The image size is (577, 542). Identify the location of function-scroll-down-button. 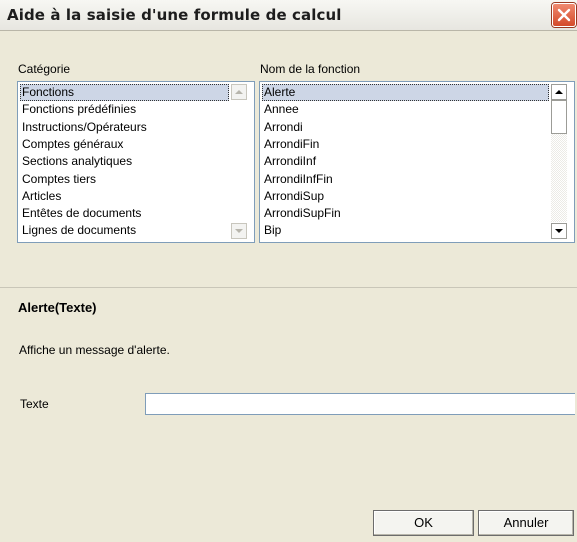
(559, 231).